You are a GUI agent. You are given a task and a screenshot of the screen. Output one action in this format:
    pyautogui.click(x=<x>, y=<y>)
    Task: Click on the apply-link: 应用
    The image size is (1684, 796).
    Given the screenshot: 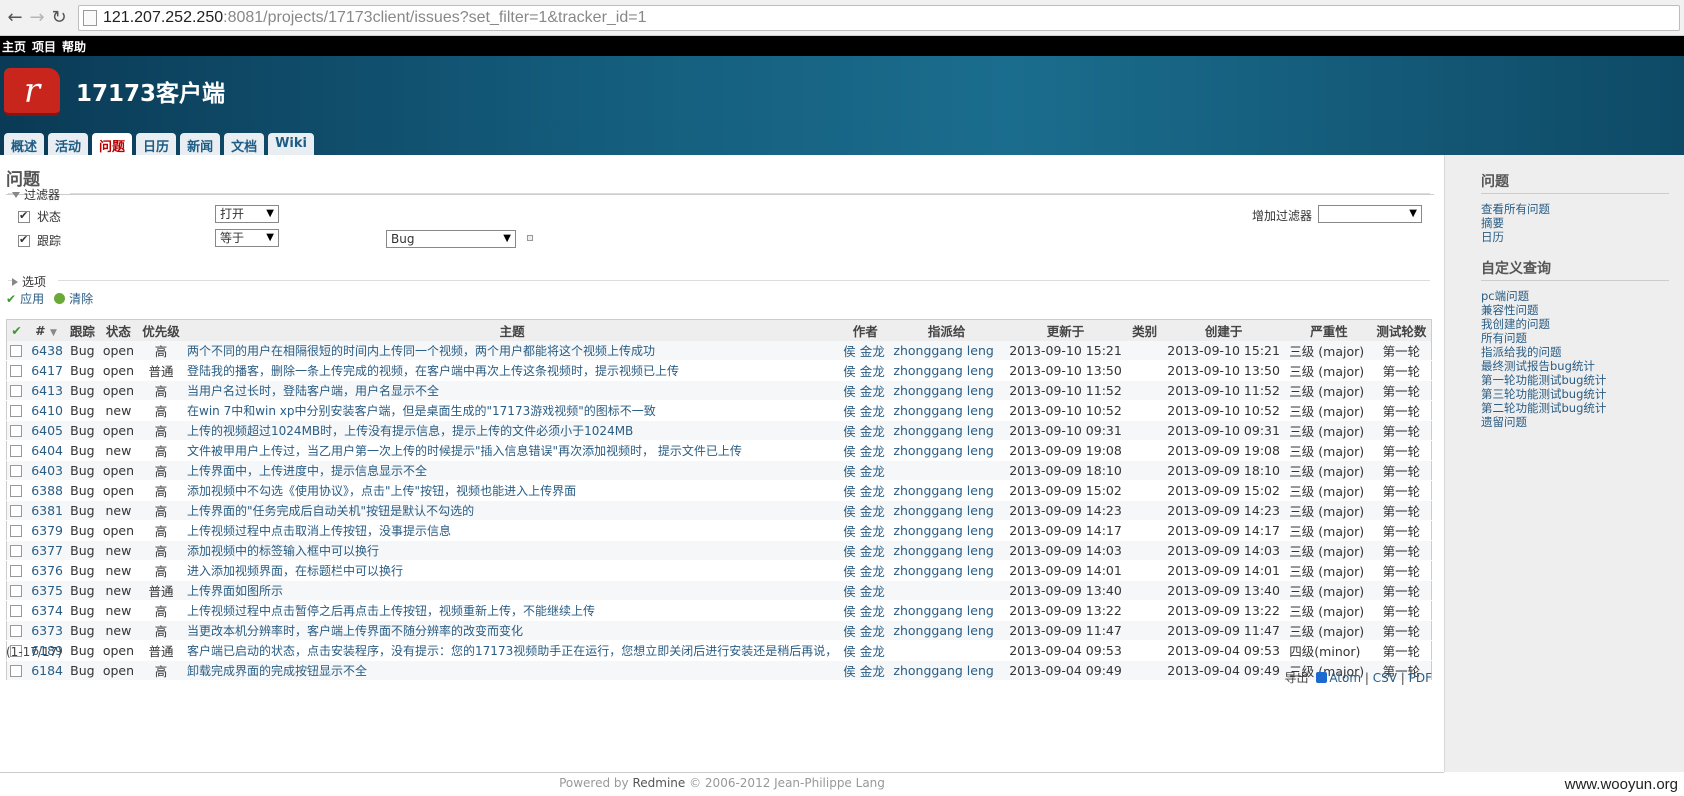 What is the action you would take?
    pyautogui.click(x=32, y=298)
    